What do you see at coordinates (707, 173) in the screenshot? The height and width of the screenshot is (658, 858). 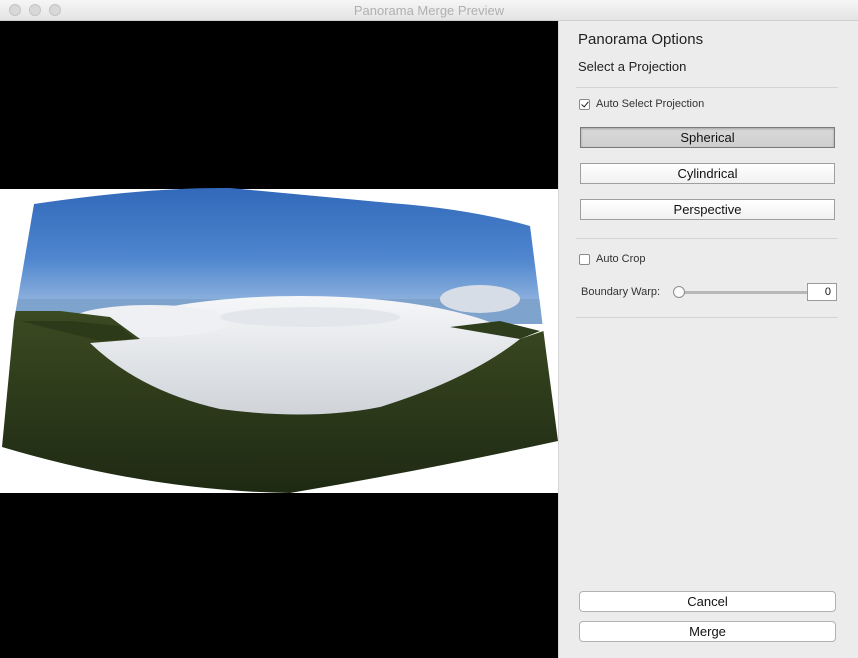 I see `cylindrical-projection-button: Cylindrical` at bounding box center [707, 173].